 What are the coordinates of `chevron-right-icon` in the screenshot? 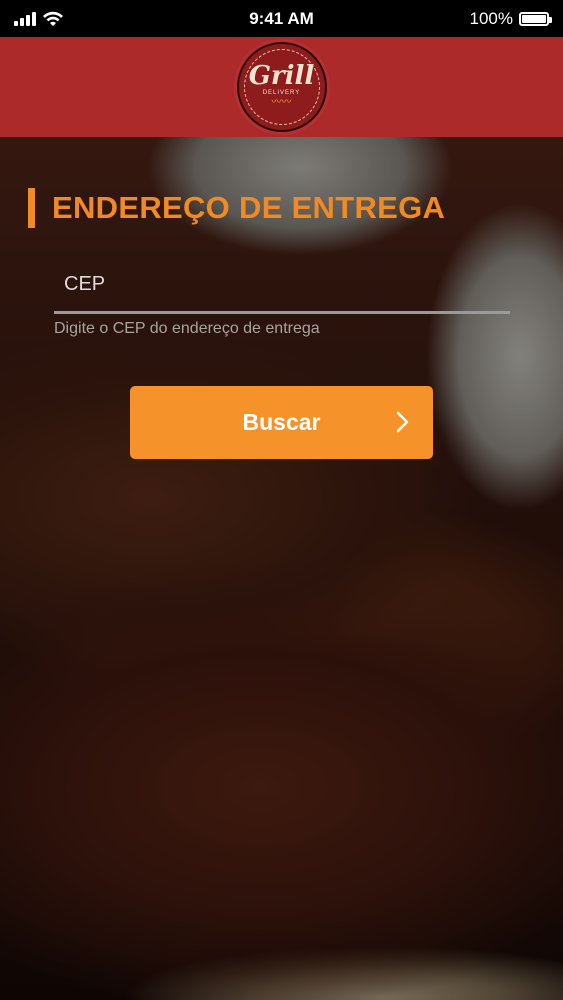 It's located at (402, 422).